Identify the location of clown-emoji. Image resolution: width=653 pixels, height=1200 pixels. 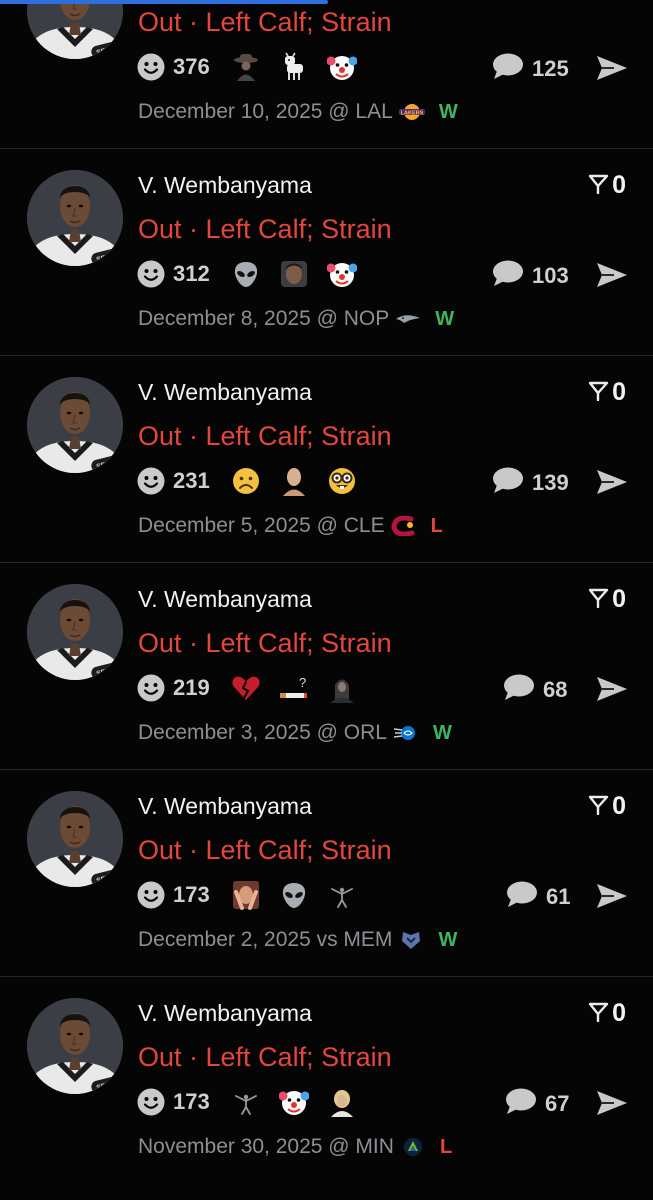
(342, 67).